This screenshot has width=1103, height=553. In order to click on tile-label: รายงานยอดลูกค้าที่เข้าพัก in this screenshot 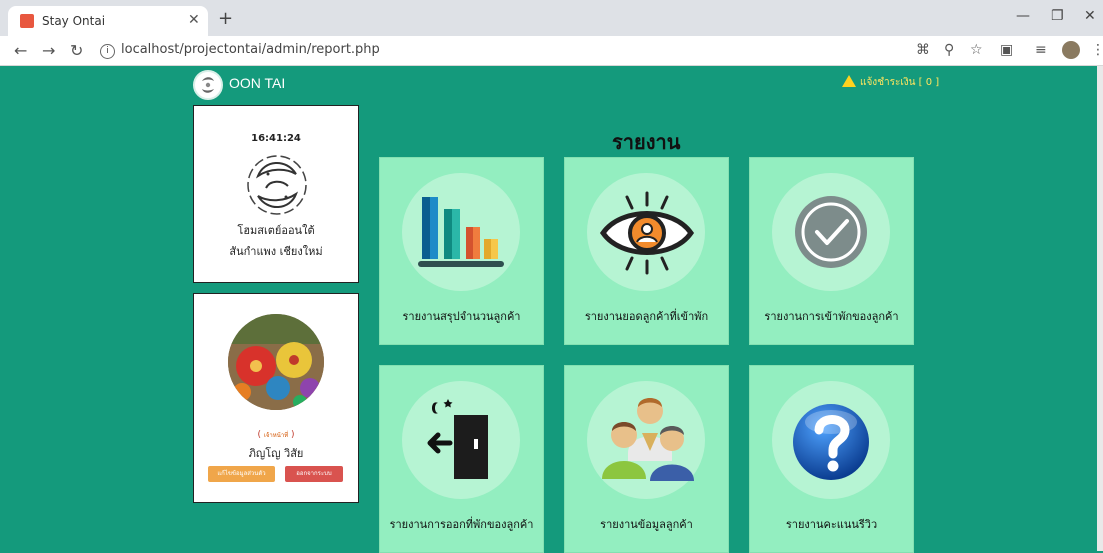, I will do `click(646, 316)`.